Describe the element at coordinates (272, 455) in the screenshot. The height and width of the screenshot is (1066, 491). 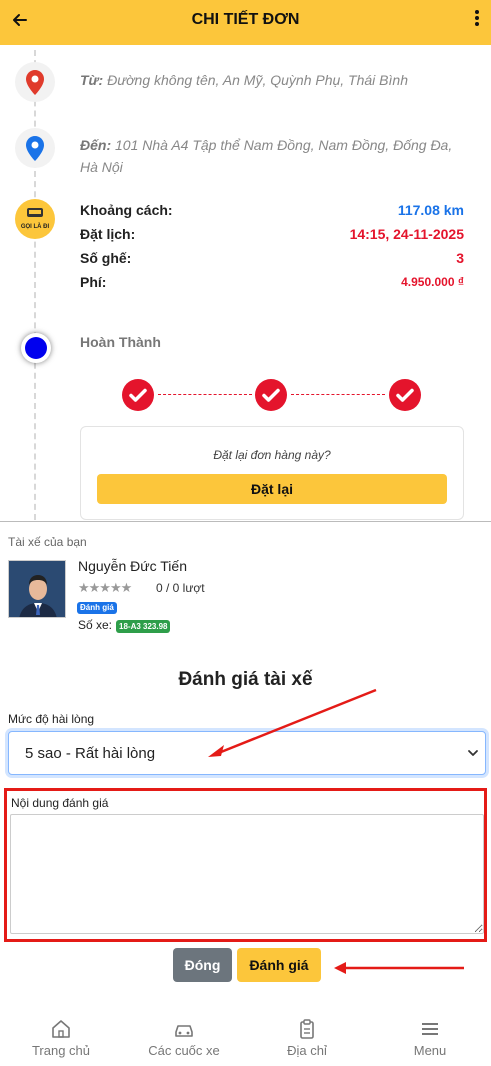
I see `reorder-question: Đặt lại đơn hàng này?` at that location.